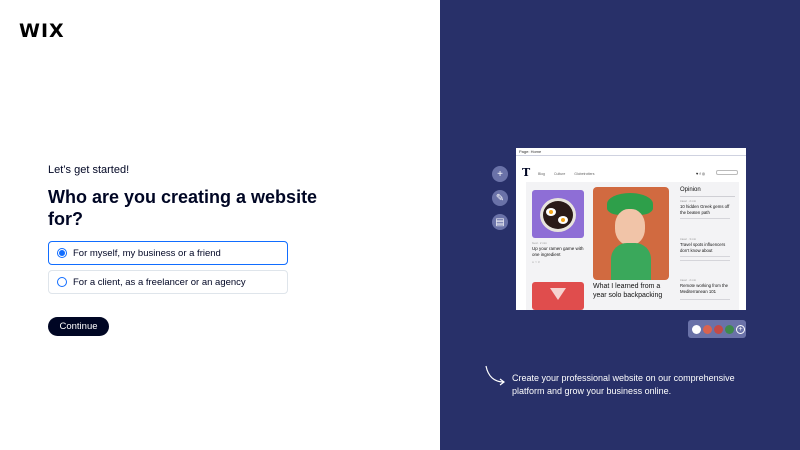  I want to click on ramen-image, so click(558, 214).